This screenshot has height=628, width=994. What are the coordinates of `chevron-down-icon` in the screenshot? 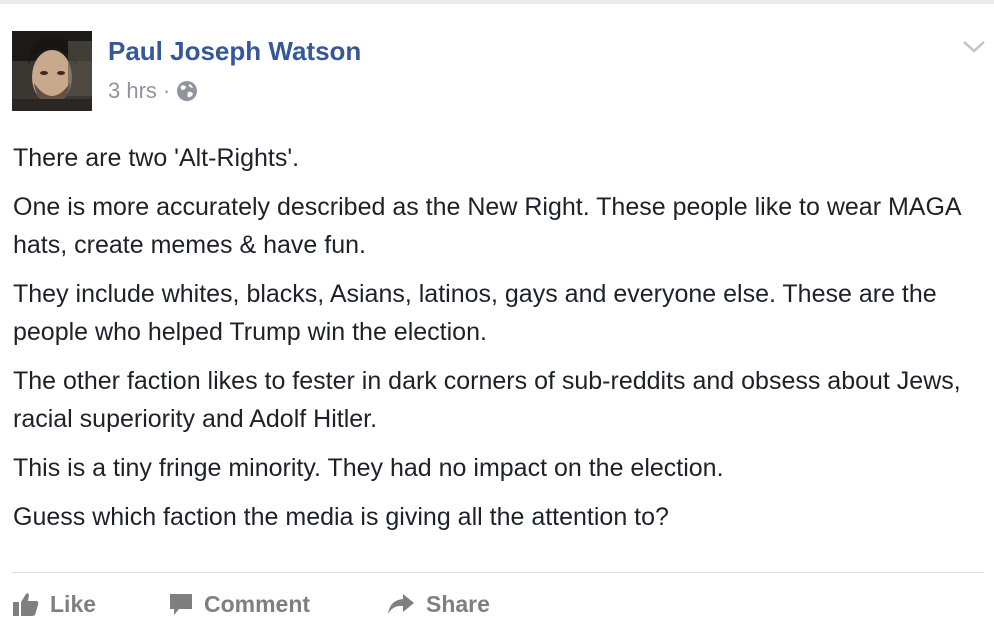 It's located at (974, 46).